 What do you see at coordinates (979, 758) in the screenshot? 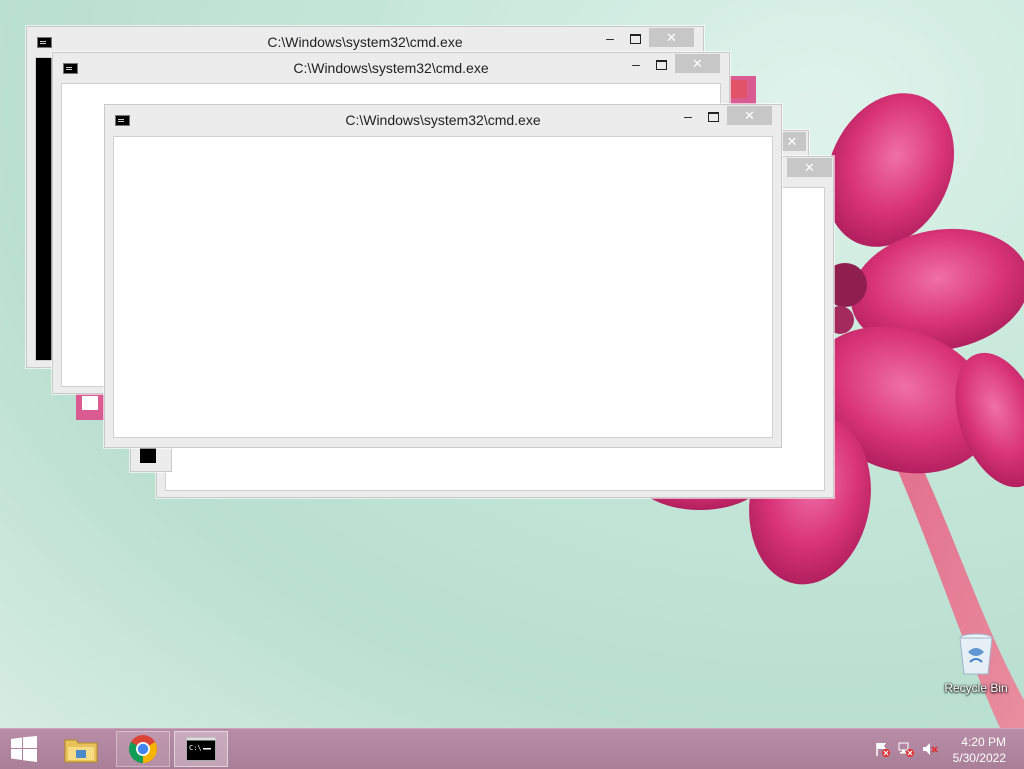
I see `clock-date: 5/30/2022` at bounding box center [979, 758].